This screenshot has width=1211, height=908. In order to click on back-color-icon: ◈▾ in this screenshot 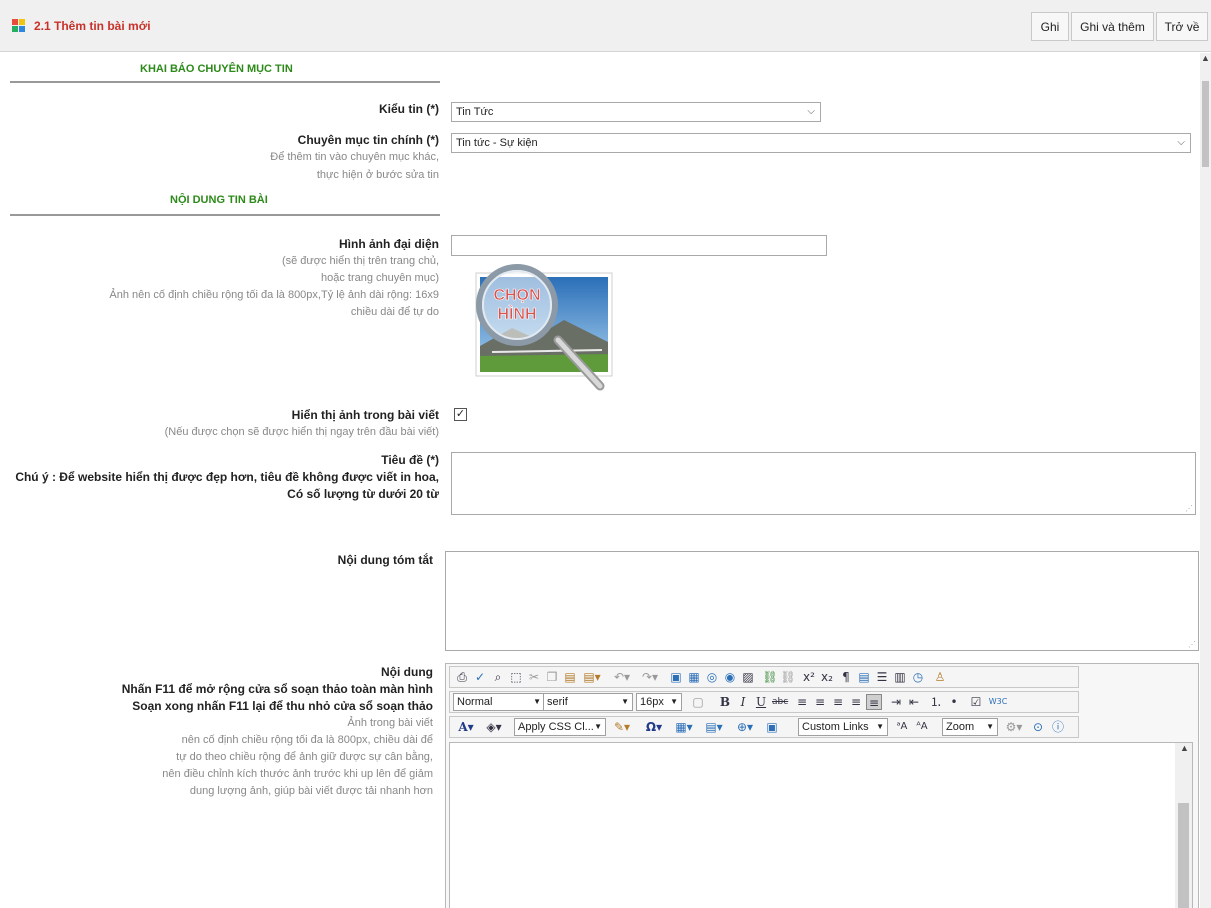, I will do `click(494, 727)`.